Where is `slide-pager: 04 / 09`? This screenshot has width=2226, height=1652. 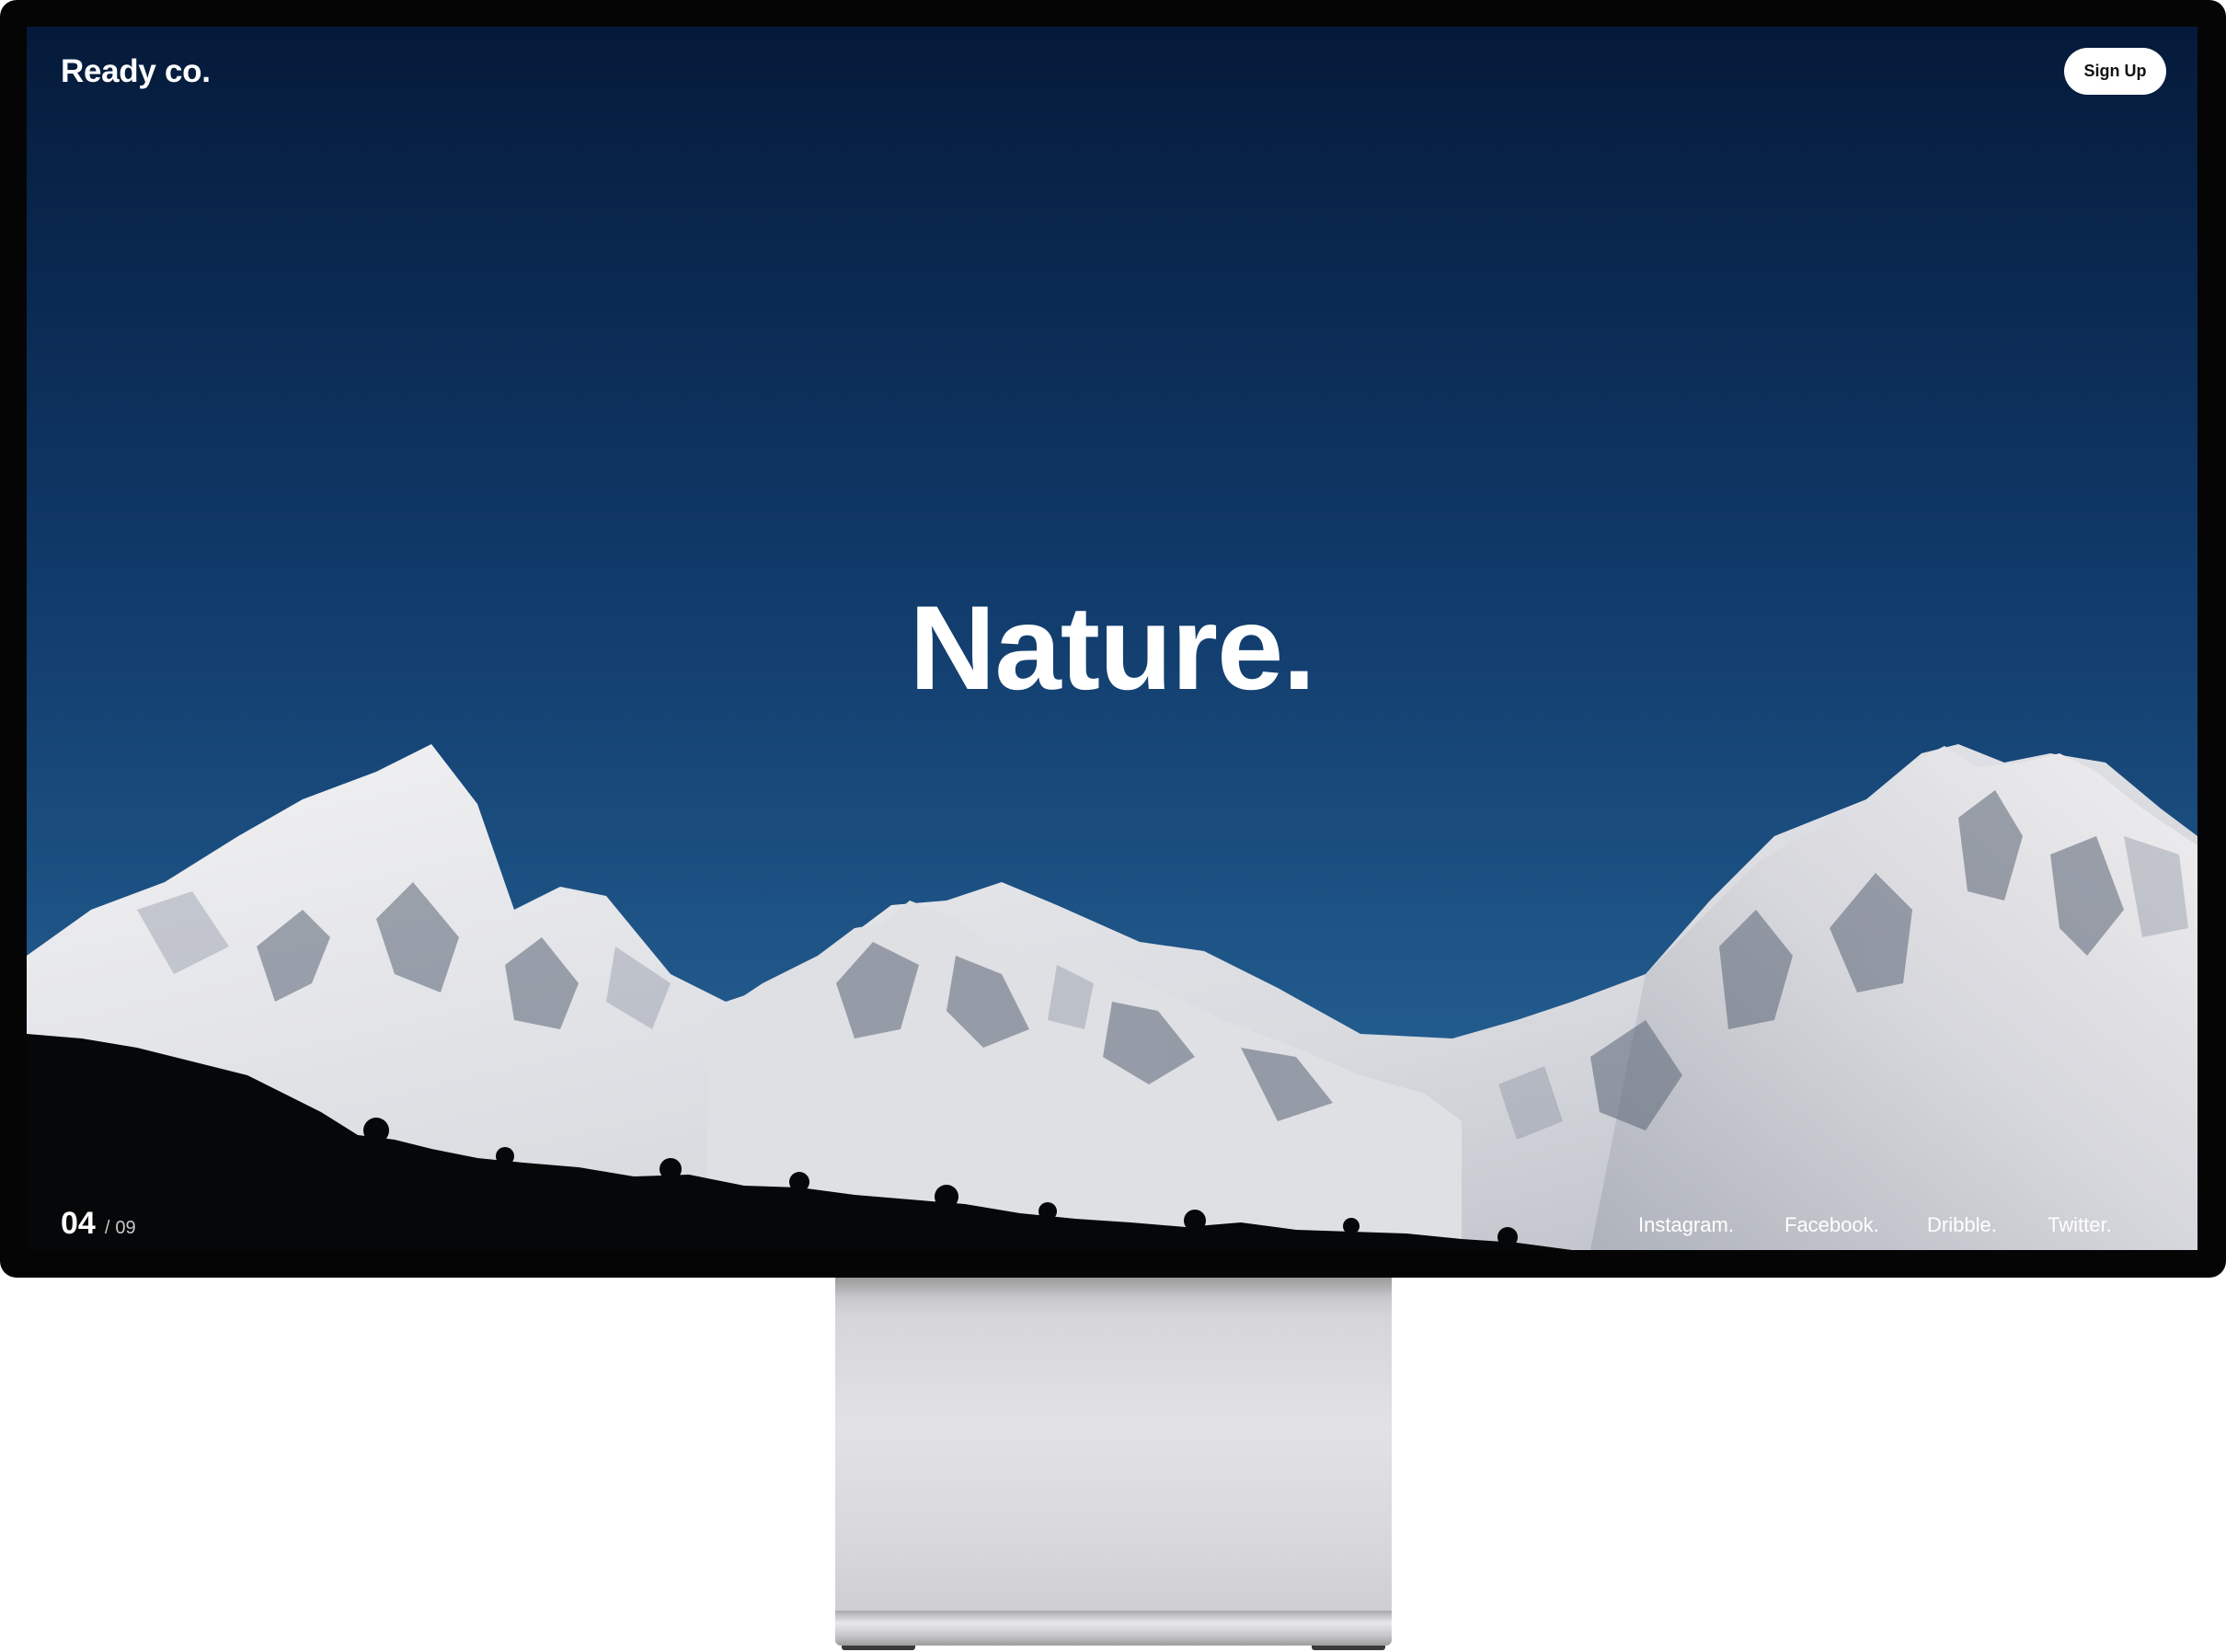
slide-pager: 04 / 09 is located at coordinates (99, 1224).